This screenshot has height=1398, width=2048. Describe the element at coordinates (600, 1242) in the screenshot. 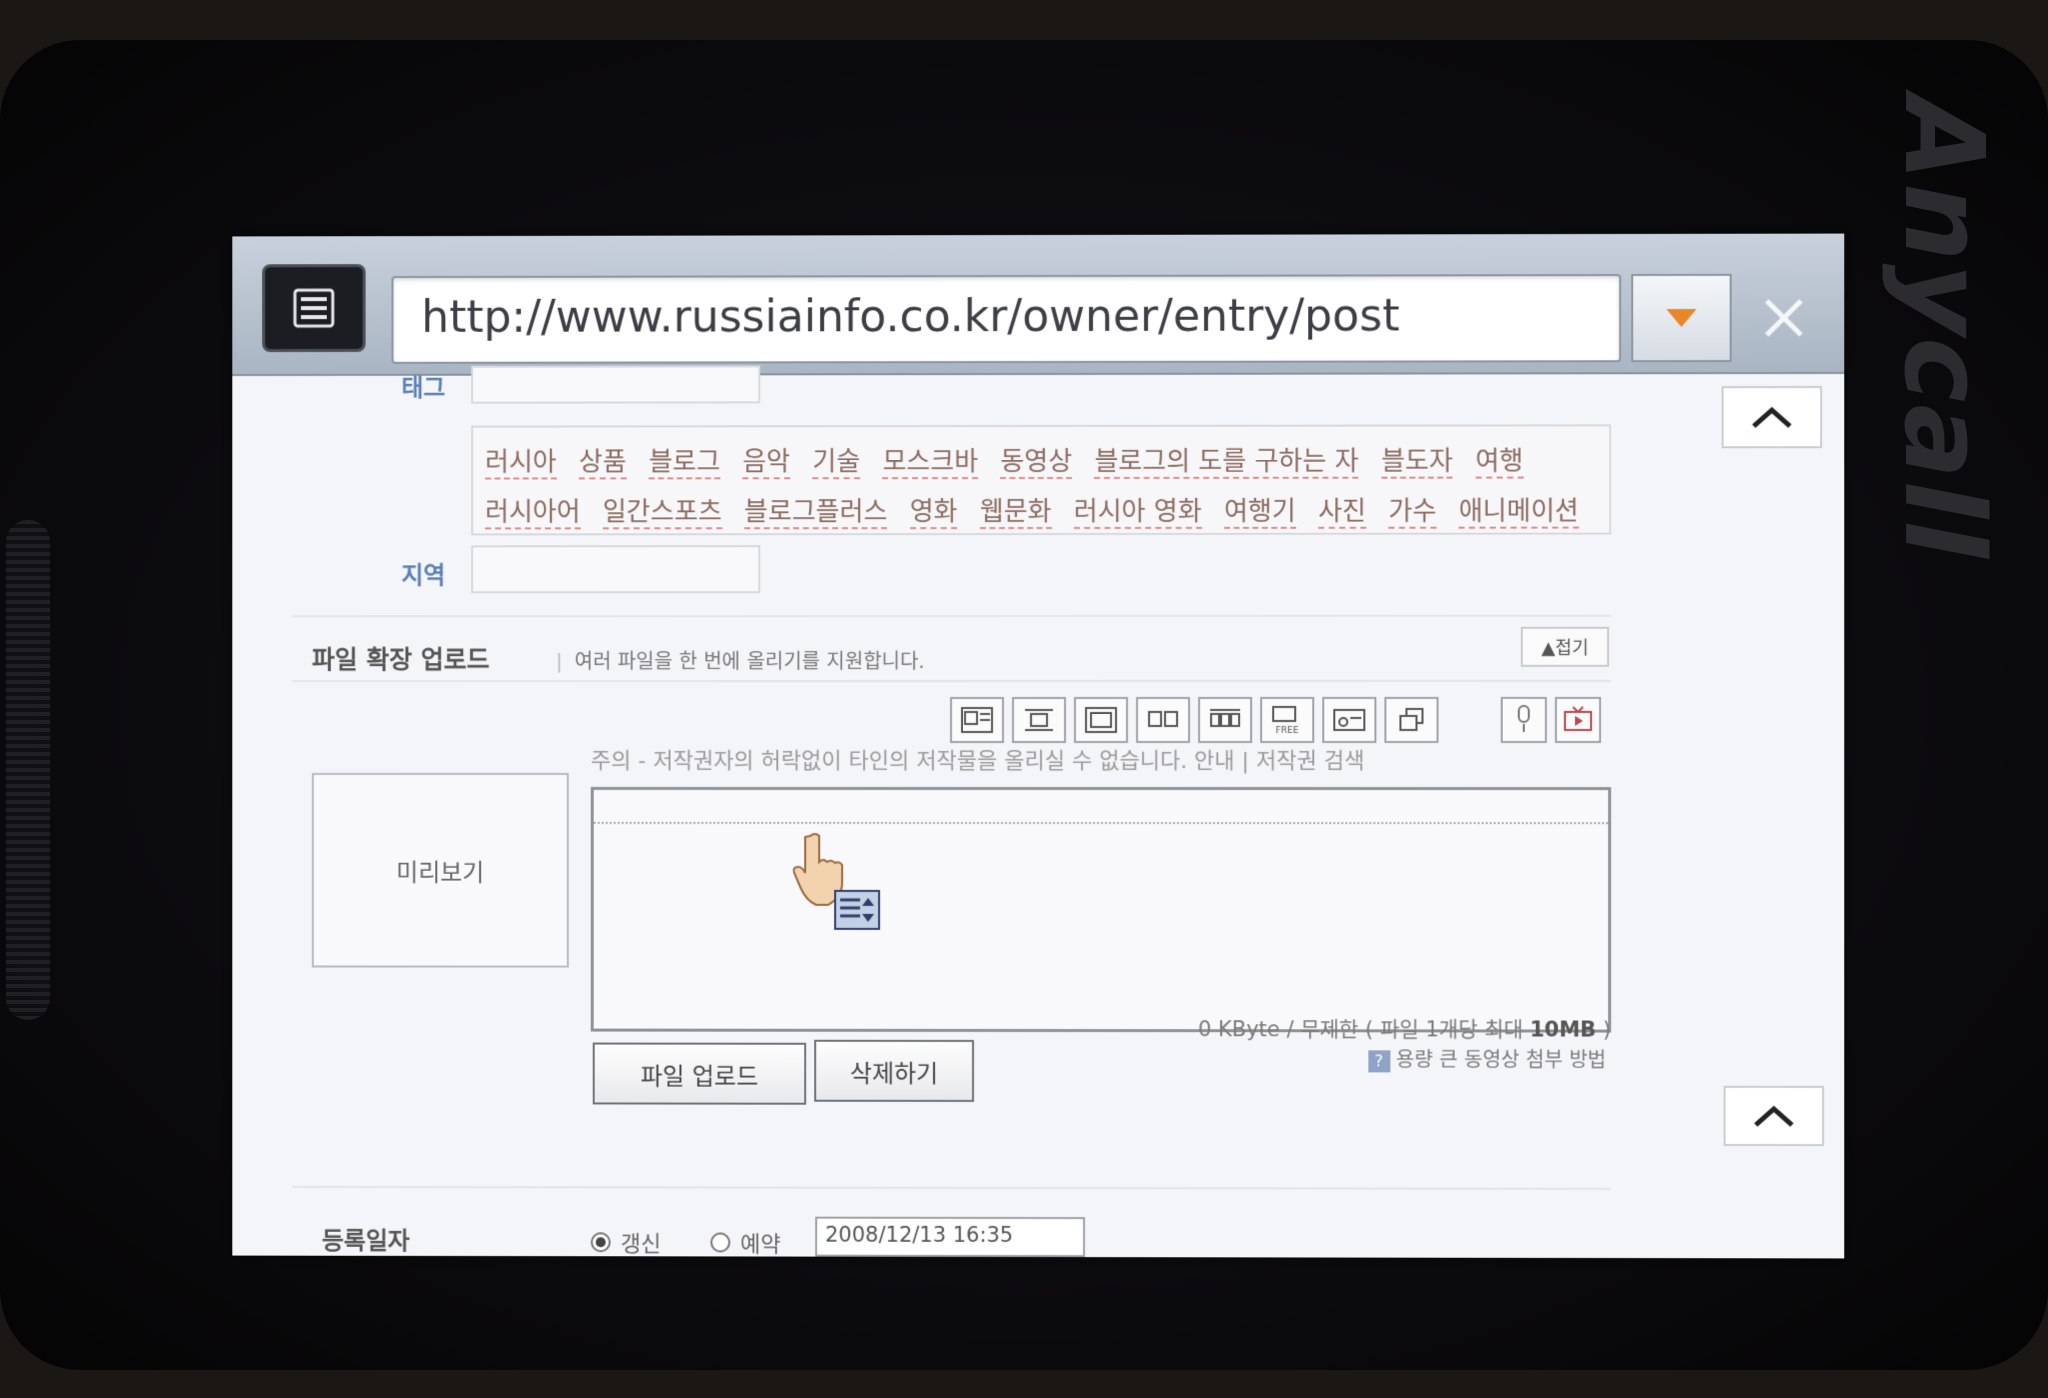

I see `radio-dot-checked` at that location.